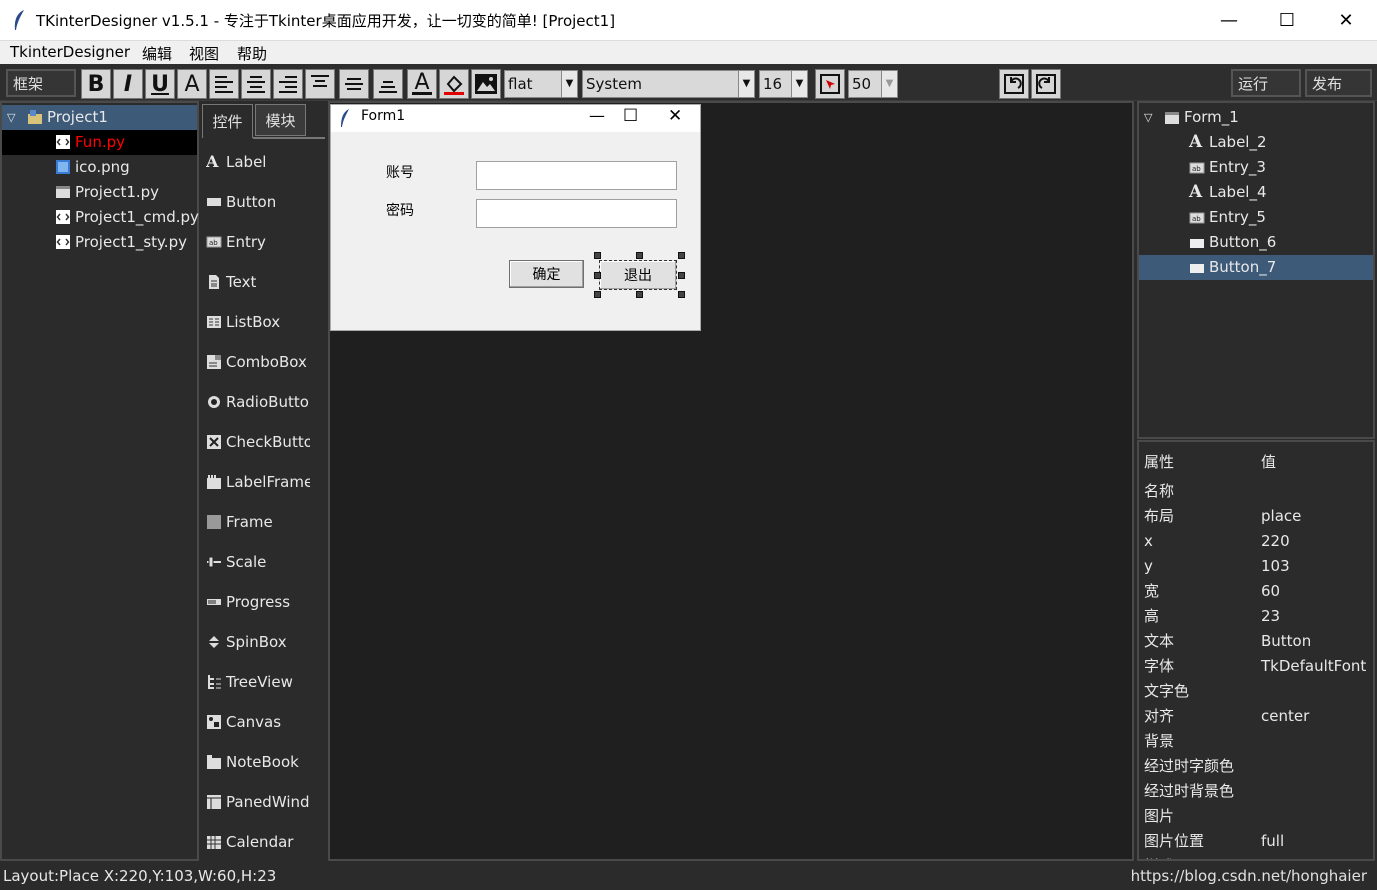  Describe the element at coordinates (1256, 691) in the screenshot. I see `property-row: 文字色` at that location.